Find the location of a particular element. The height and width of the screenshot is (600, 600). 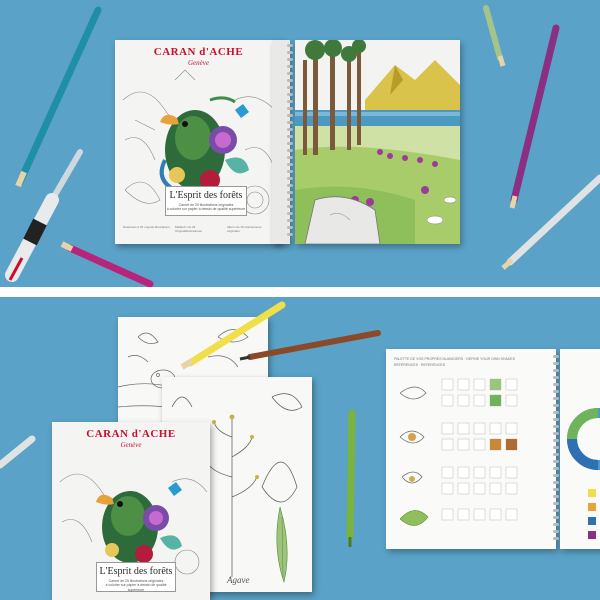

grey-pencil-bottom is located at coordinates (18, 452).